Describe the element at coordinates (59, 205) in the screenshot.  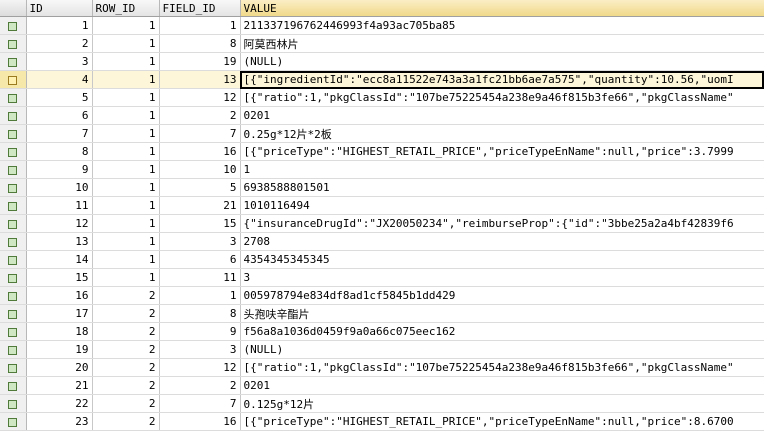
I see `cell-id: 11` at that location.